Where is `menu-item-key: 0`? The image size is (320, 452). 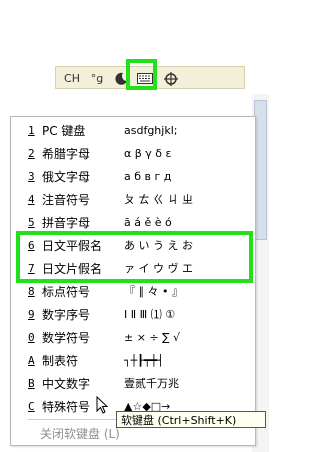 menu-item-key: 0 is located at coordinates (31, 337).